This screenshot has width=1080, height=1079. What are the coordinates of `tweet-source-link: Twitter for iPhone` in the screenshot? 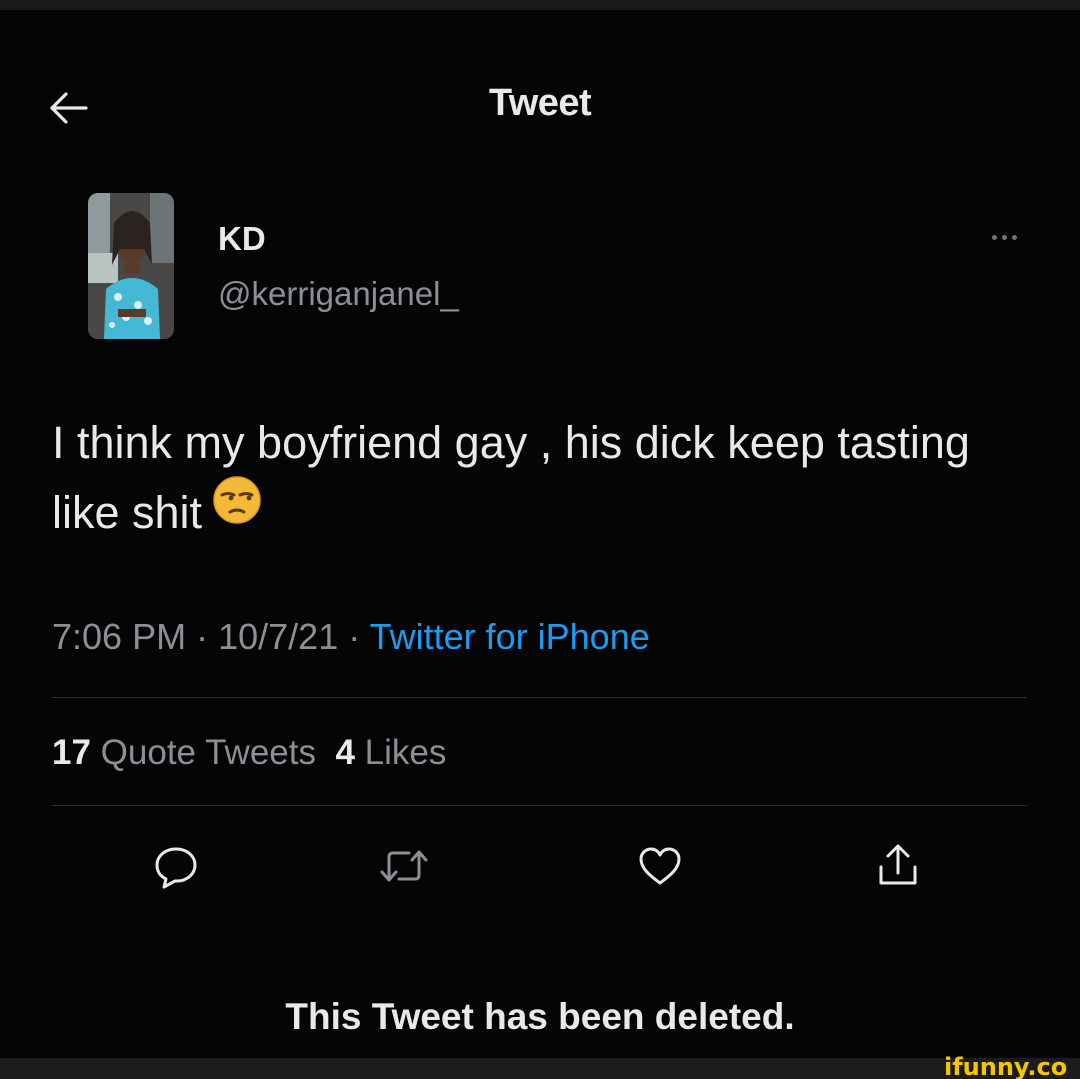 It's located at (510, 636).